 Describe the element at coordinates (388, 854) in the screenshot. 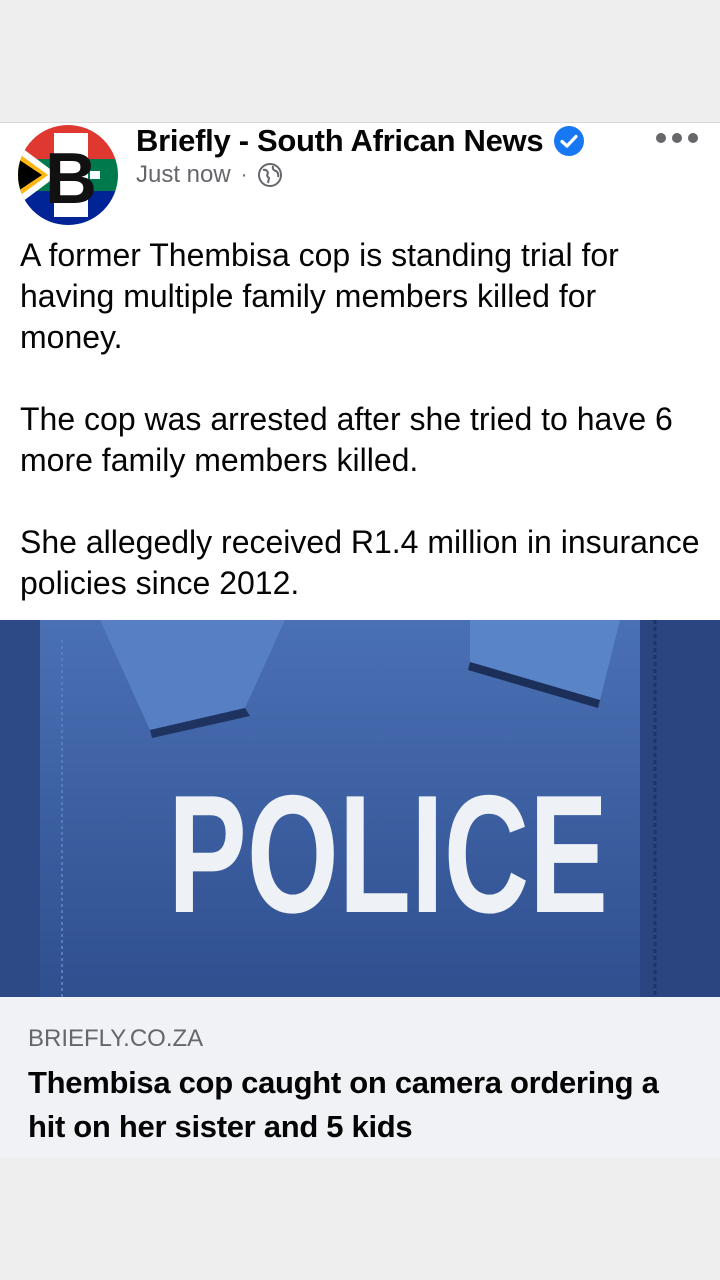

I see `police-text: POLICE` at that location.